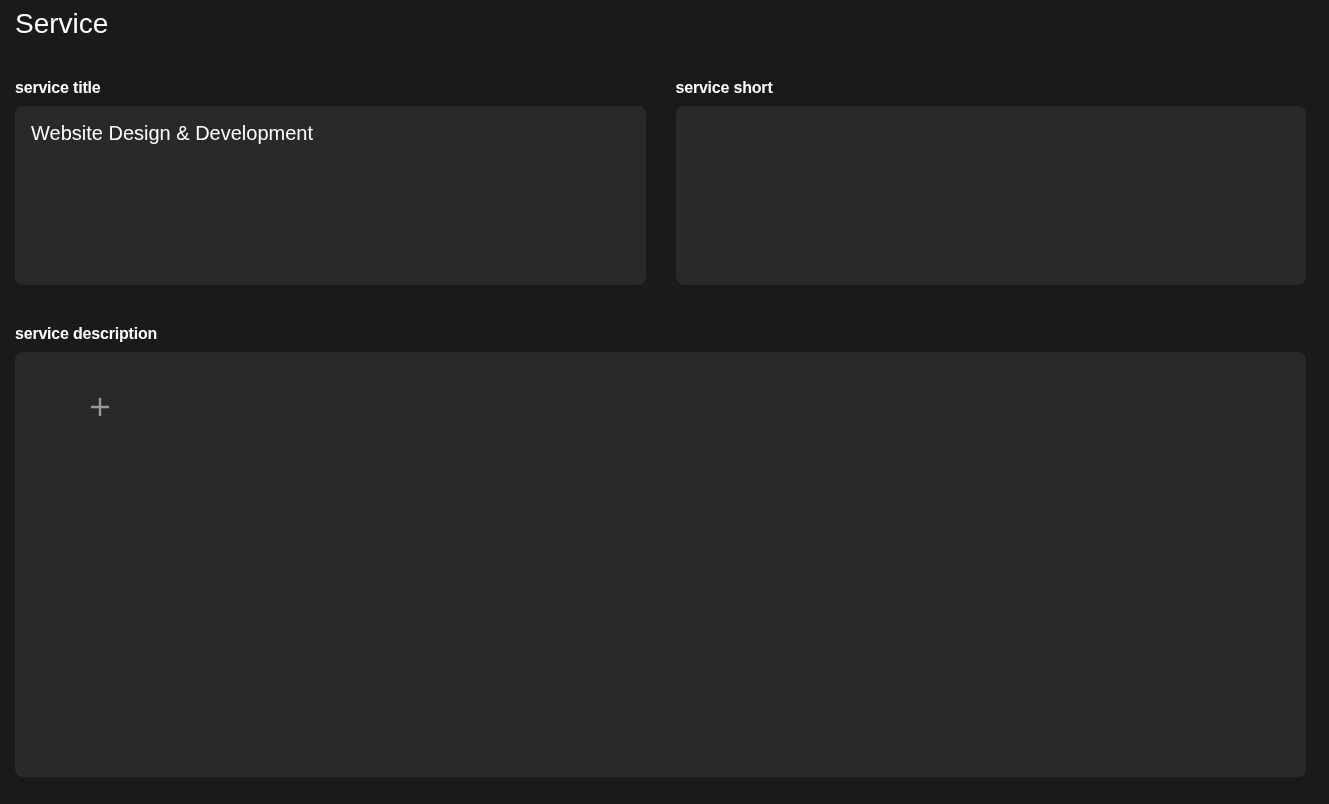 This screenshot has width=1329, height=804. I want to click on page-title: Service, so click(62, 24).